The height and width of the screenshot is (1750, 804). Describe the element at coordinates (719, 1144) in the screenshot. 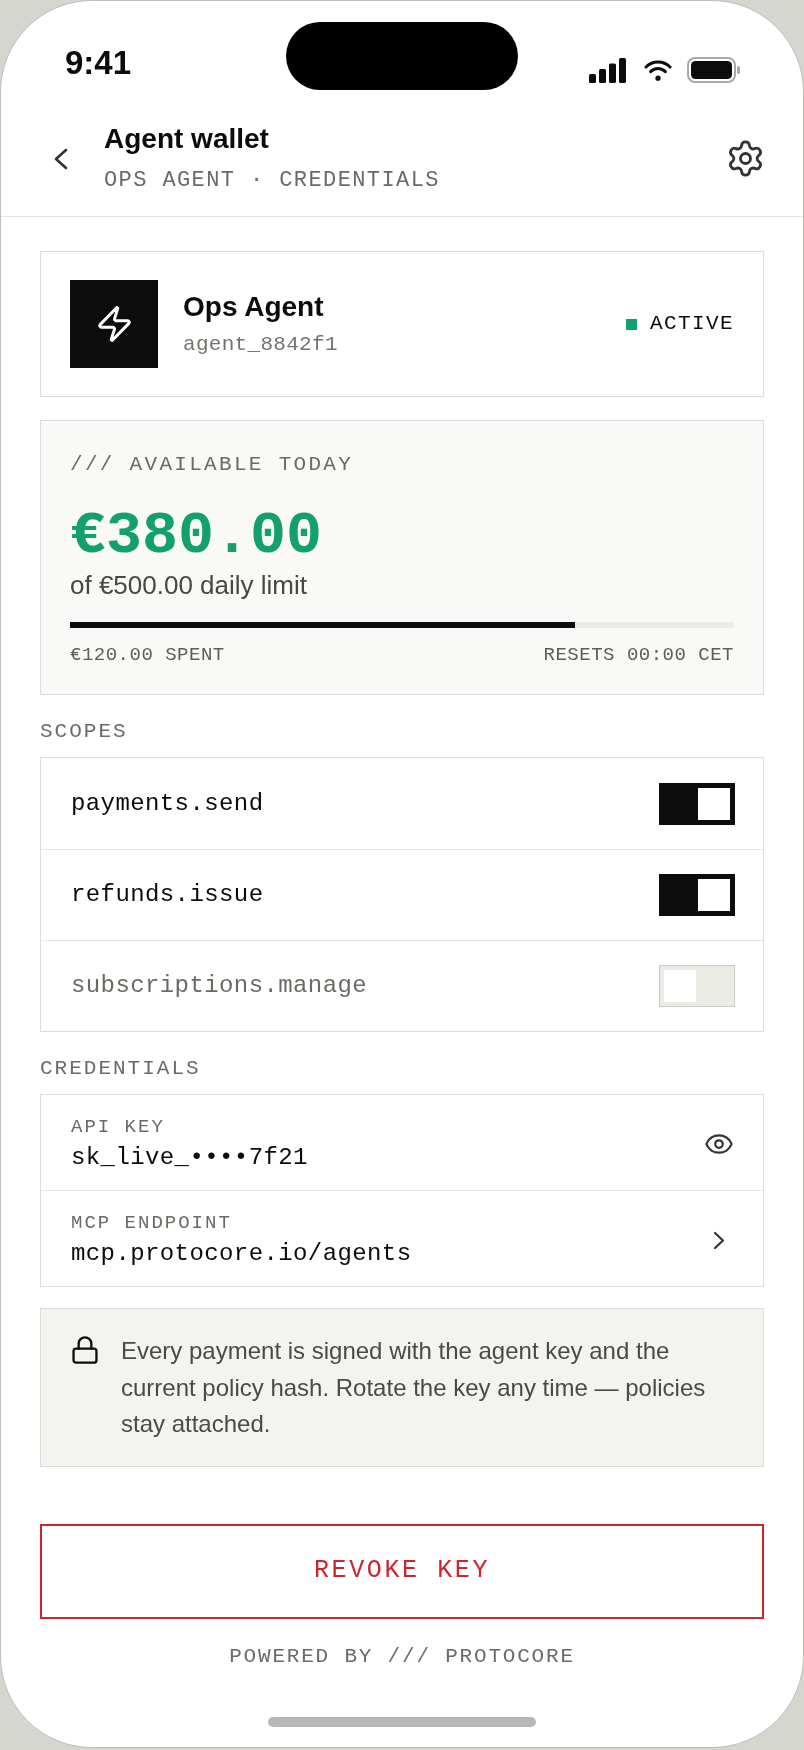

I see `eye-icon` at that location.